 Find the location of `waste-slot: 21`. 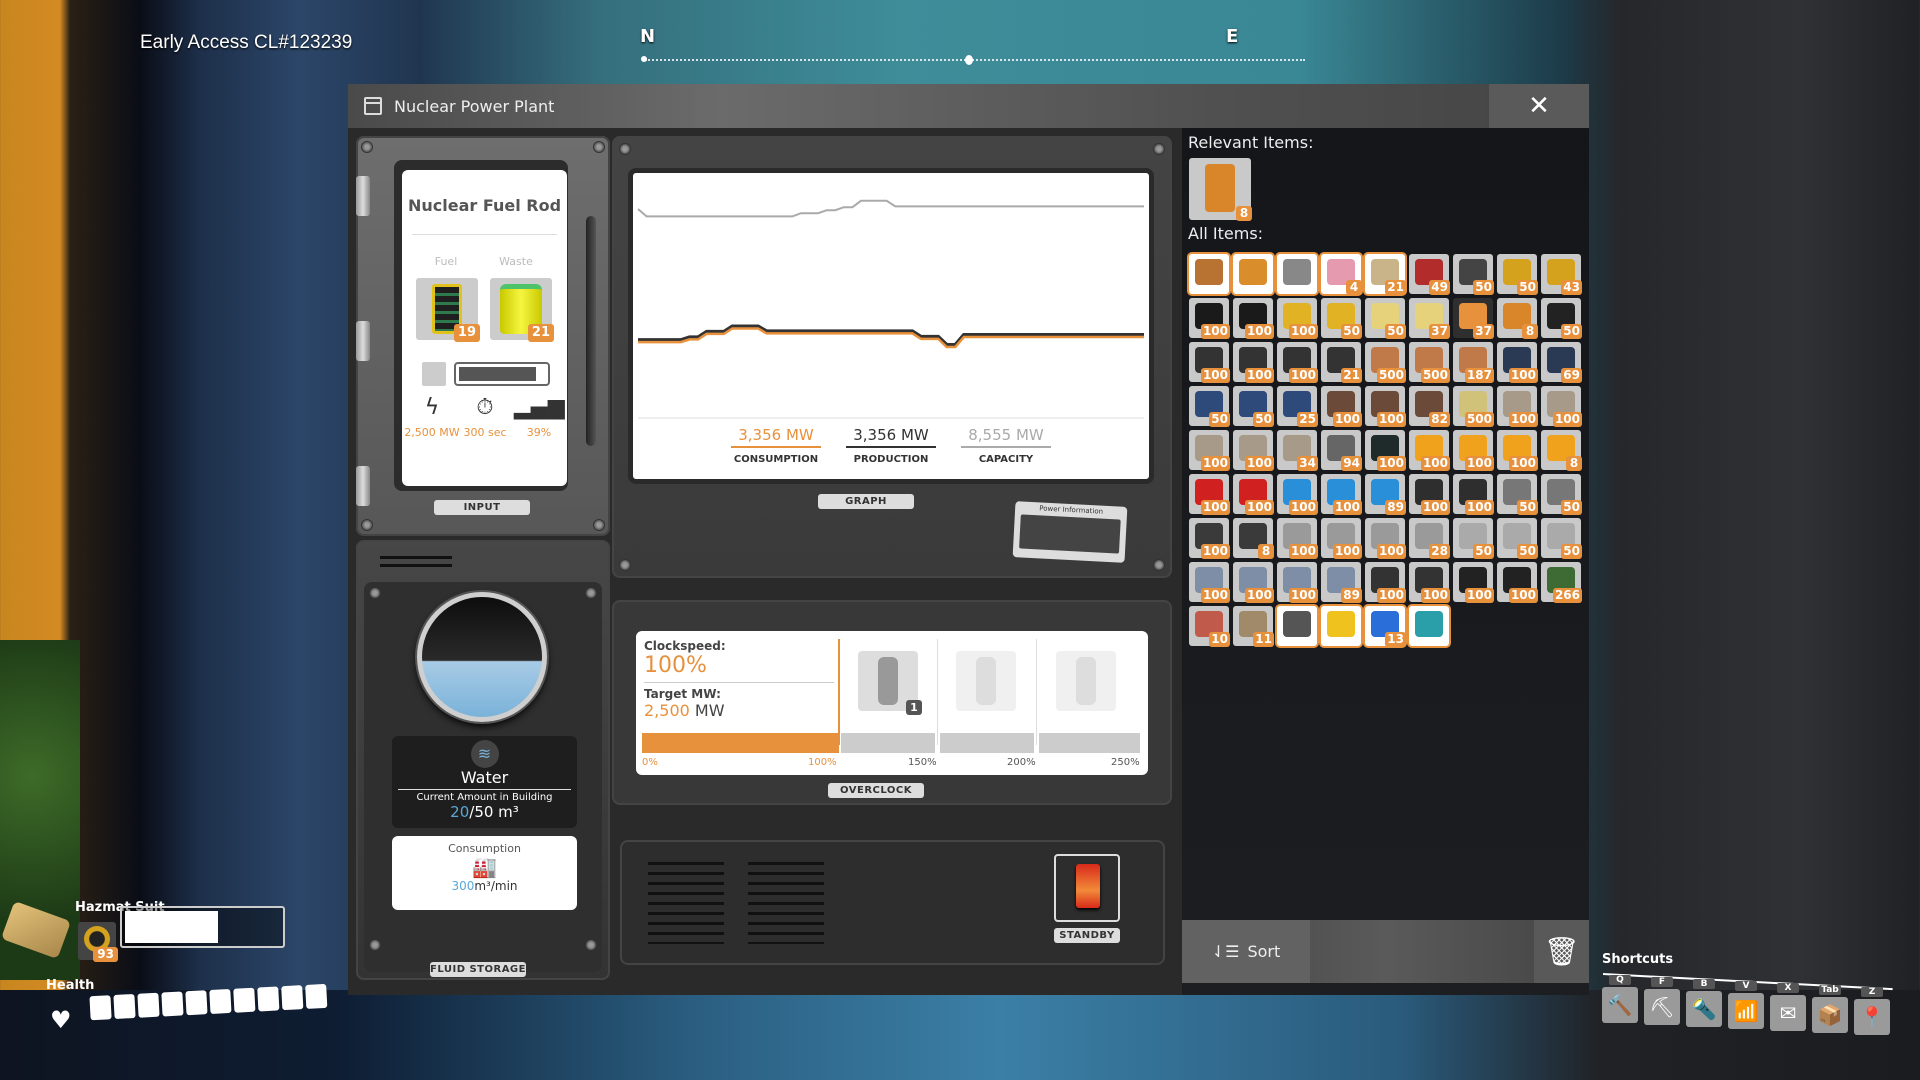

waste-slot: 21 is located at coordinates (522, 310).